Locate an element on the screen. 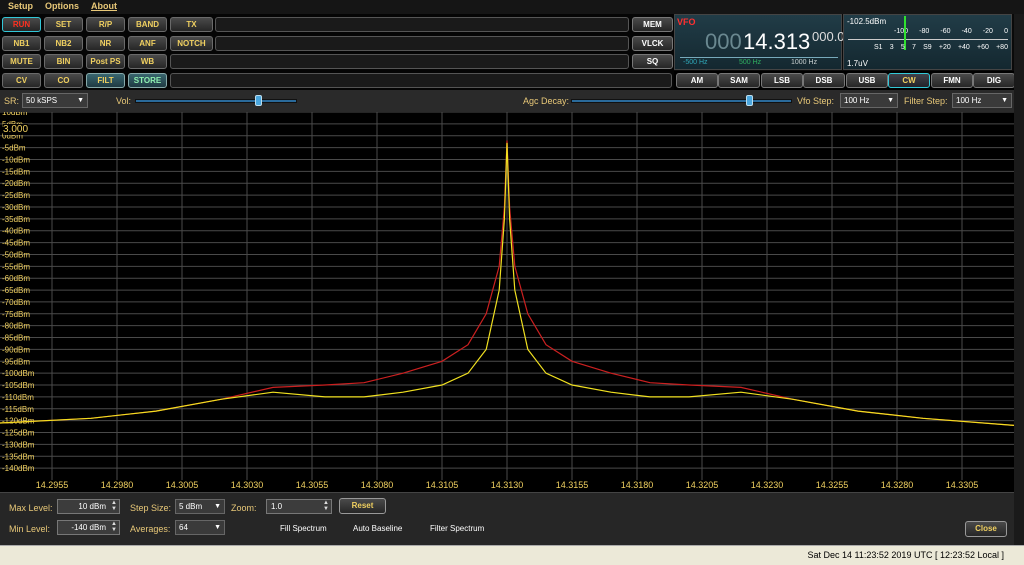  smeter-bottom-tick: +60 is located at coordinates (983, 47).